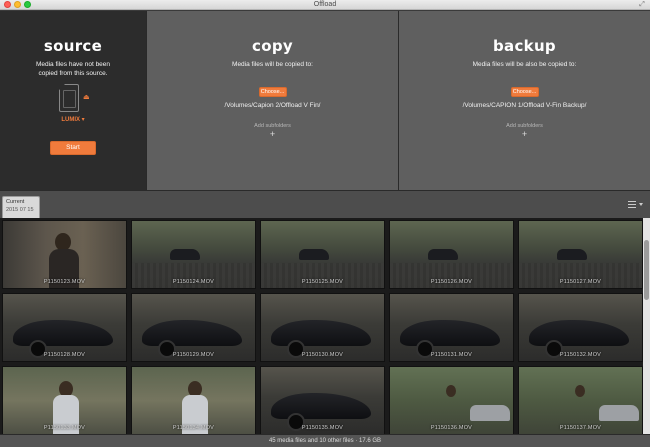 This screenshot has height=447, width=650. I want to click on thumbnail: P1150126.MOV, so click(451, 254).